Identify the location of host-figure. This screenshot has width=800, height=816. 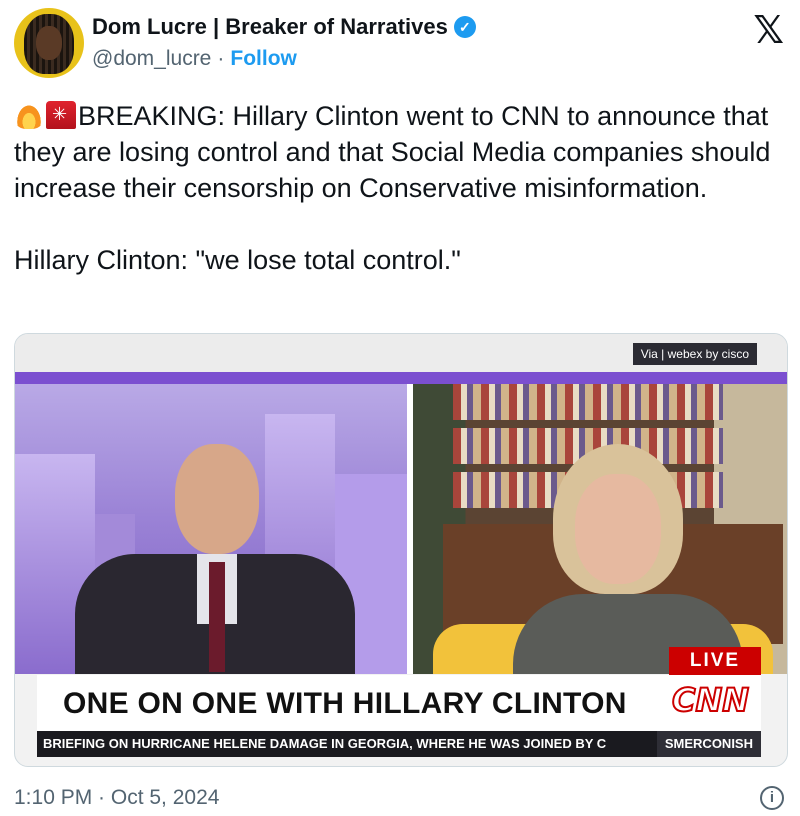
(215, 559).